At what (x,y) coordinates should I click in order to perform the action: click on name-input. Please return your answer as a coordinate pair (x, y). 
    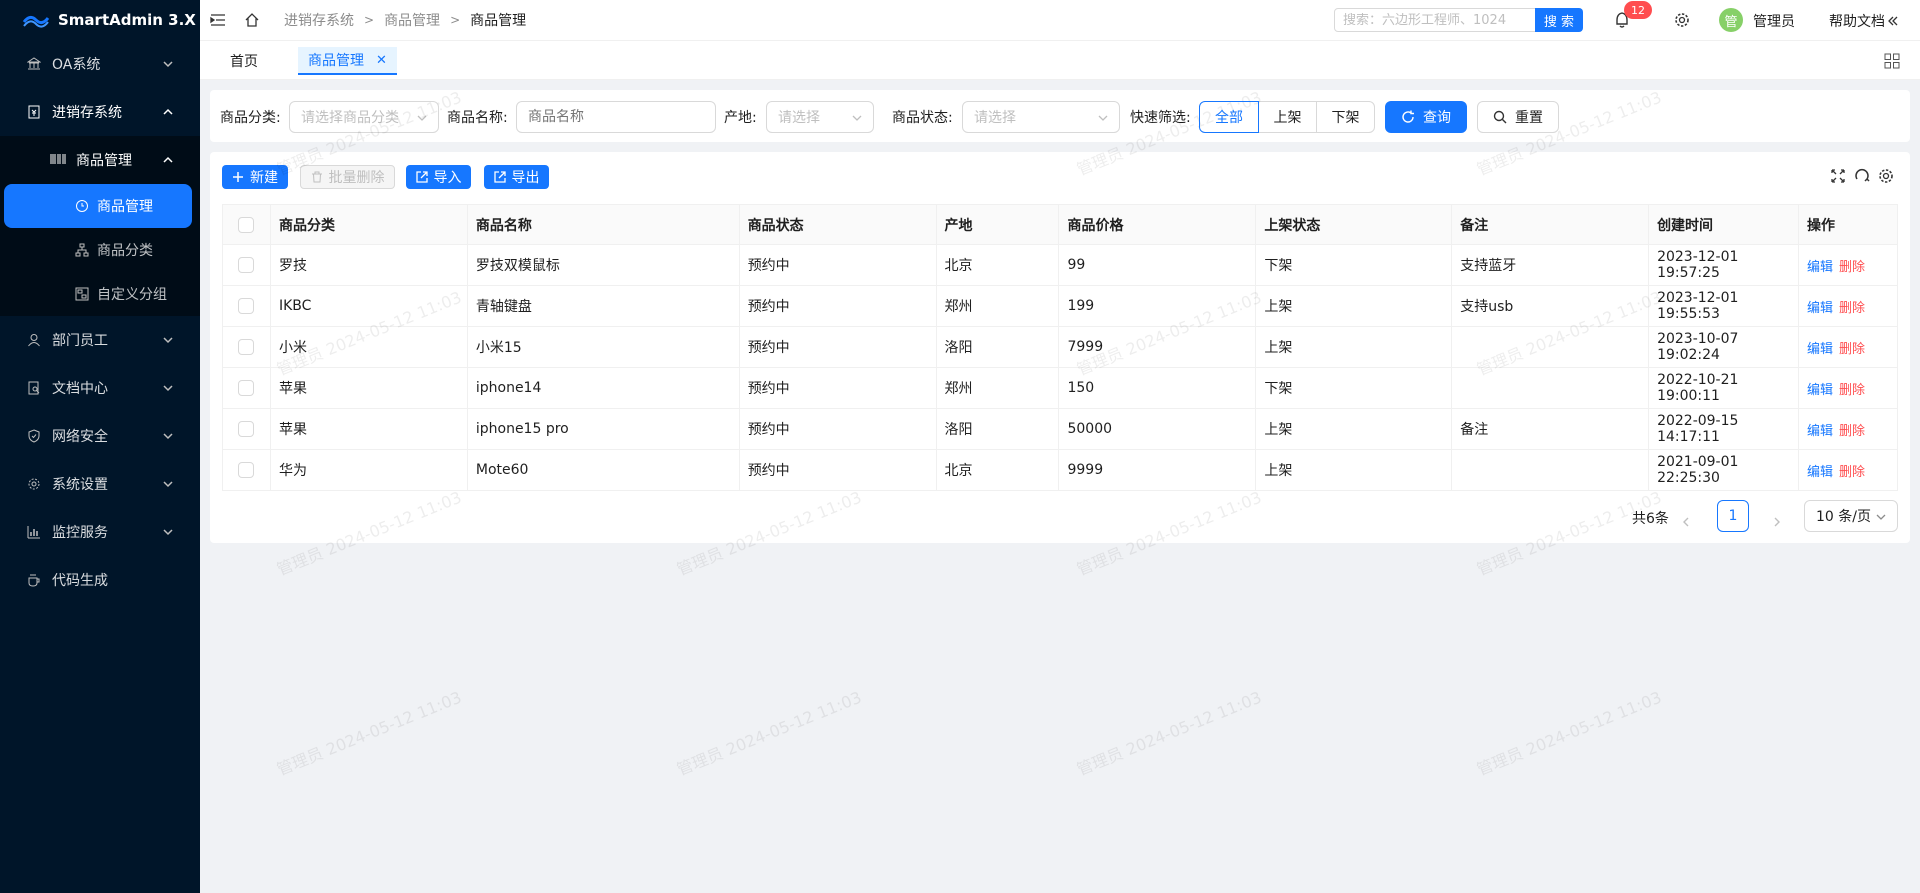
    Looking at the image, I should click on (616, 117).